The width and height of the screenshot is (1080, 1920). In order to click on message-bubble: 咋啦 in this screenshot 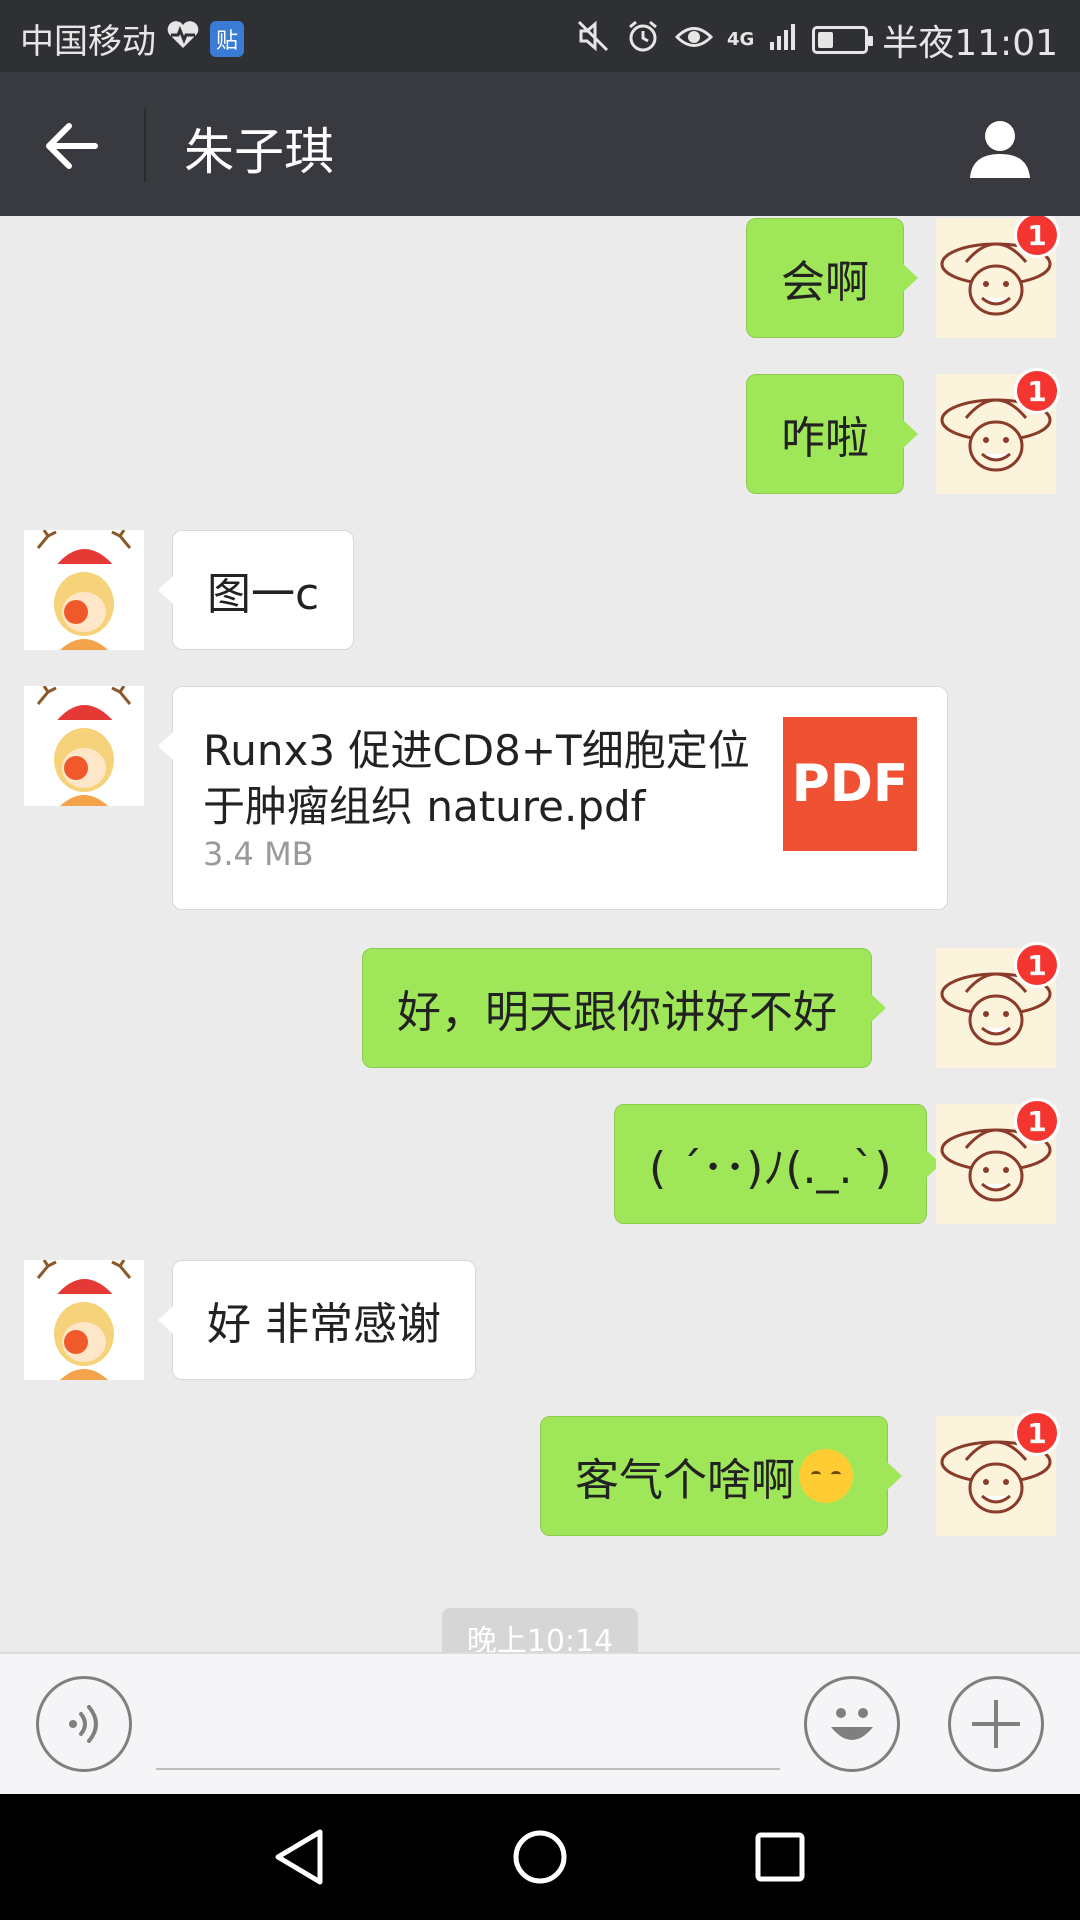, I will do `click(832, 434)`.